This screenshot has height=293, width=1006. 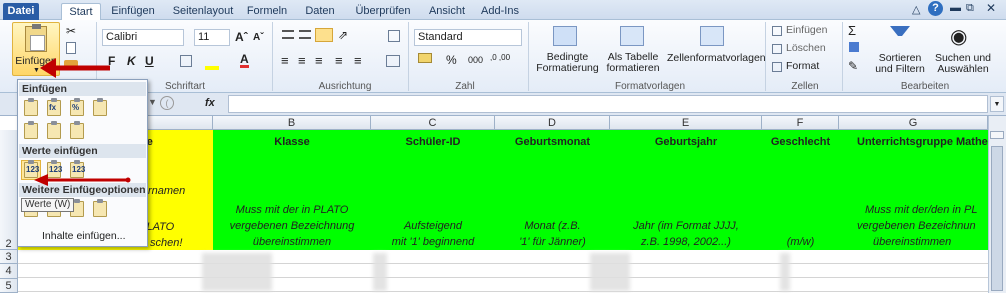 What do you see at coordinates (82, 180) in the screenshot?
I see `arrow-to-values-button` at bounding box center [82, 180].